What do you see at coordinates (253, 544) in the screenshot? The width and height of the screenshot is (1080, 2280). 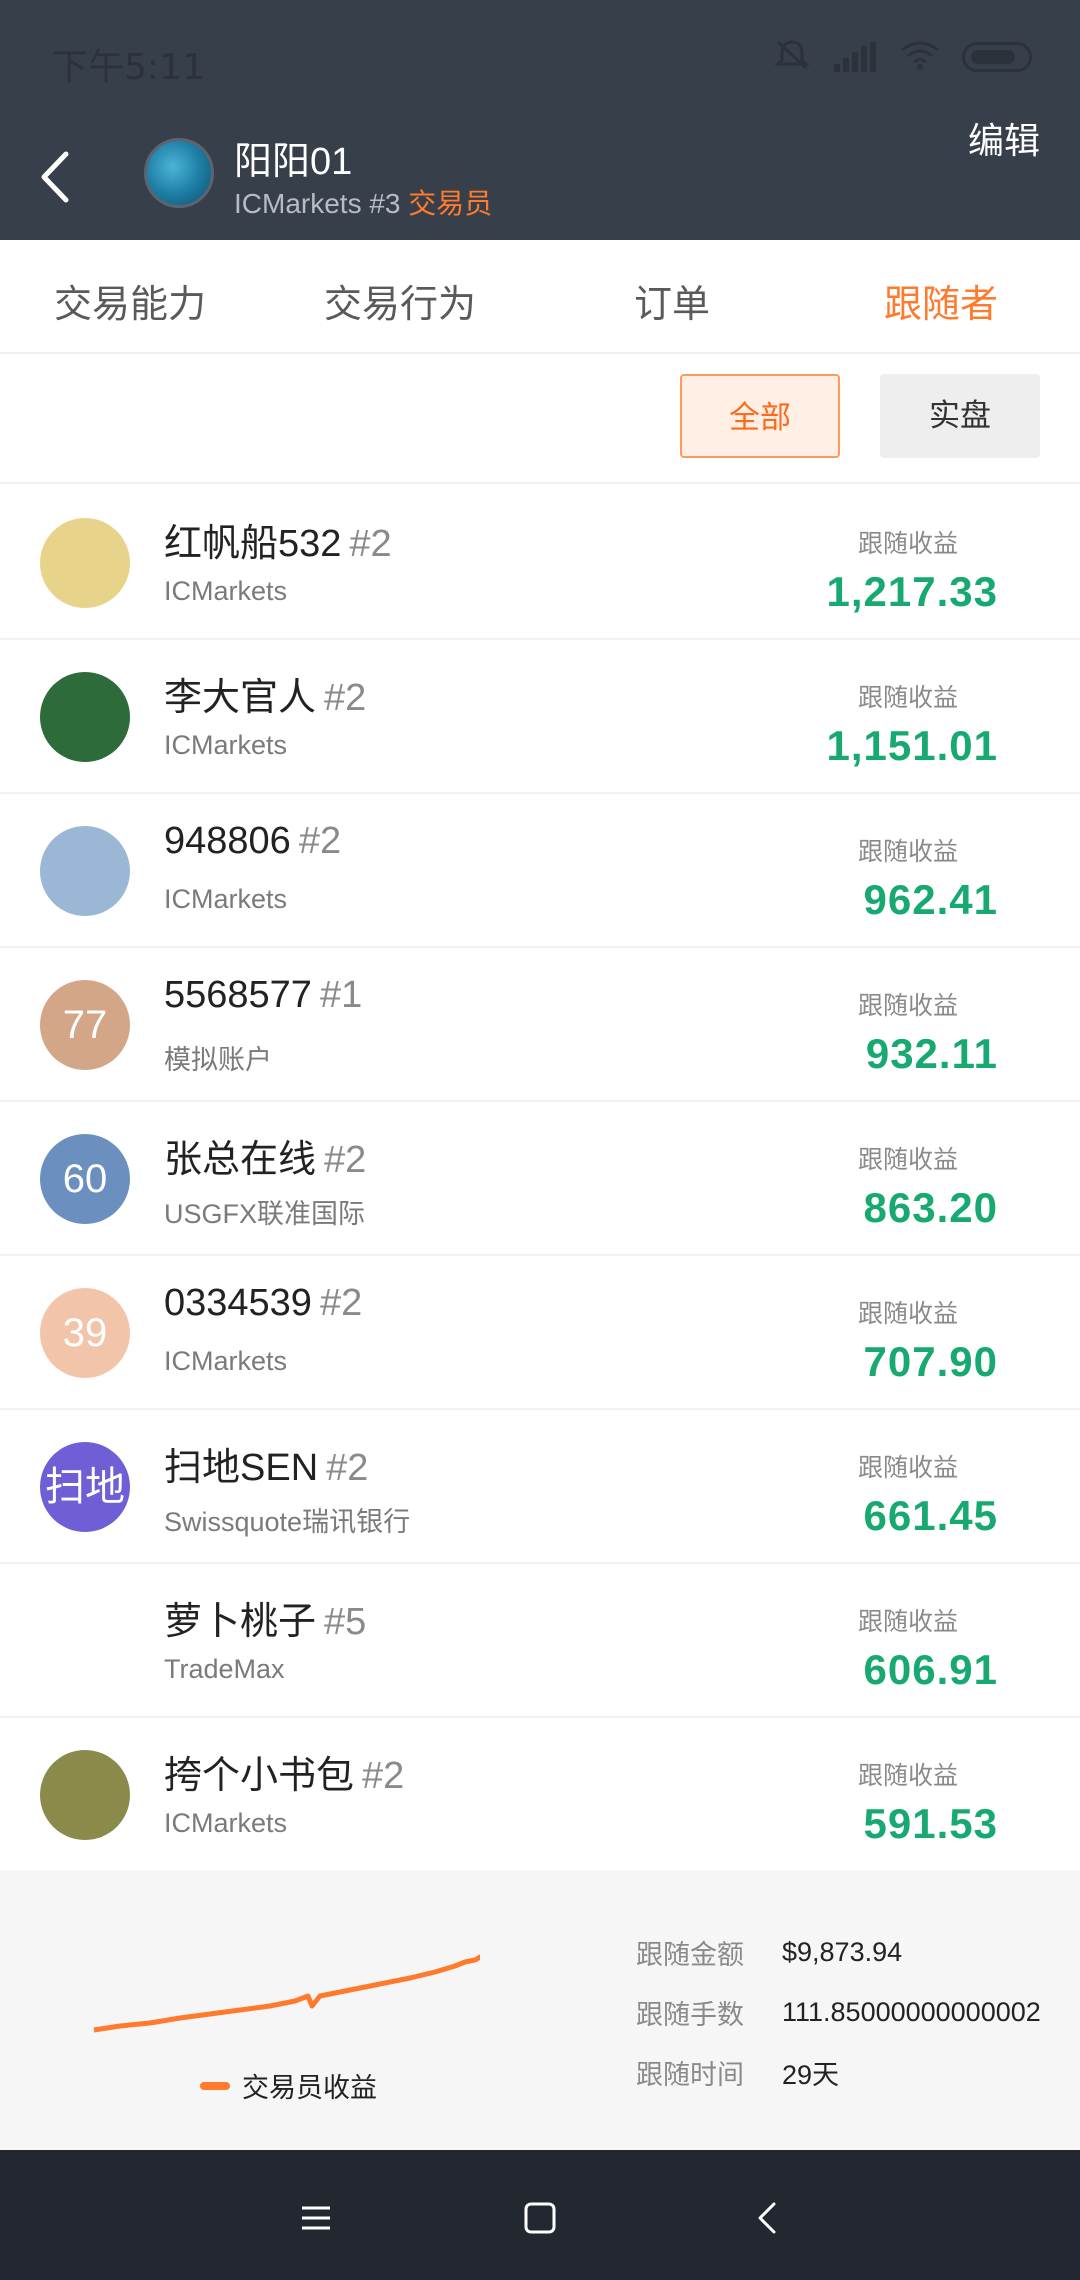 I see `follower-name: 红帆船532` at bounding box center [253, 544].